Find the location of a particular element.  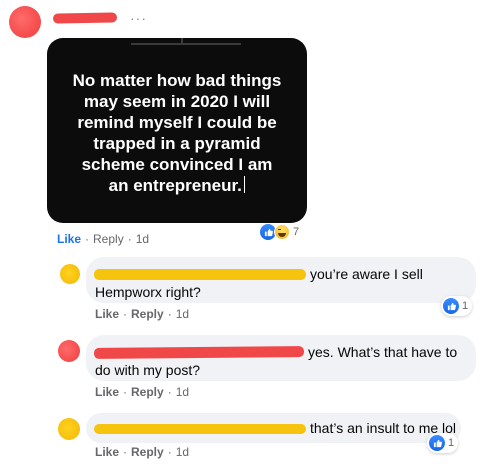

text-cursor is located at coordinates (244, 184).